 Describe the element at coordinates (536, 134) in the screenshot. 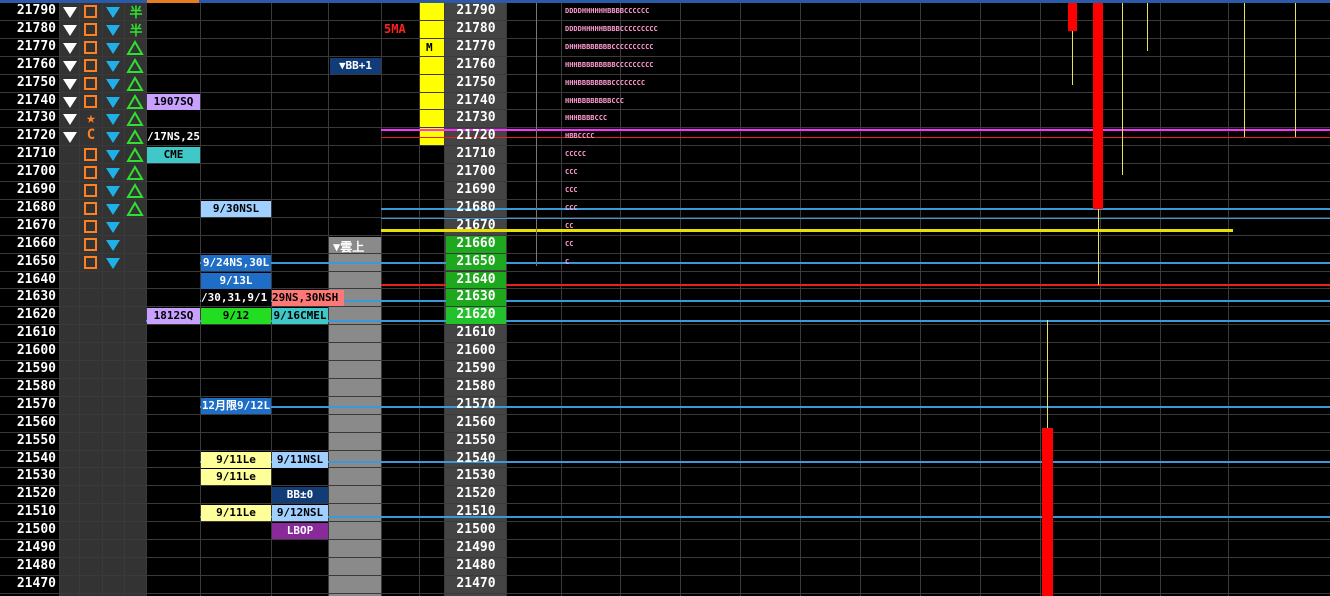

I see `small-wick-a` at that location.